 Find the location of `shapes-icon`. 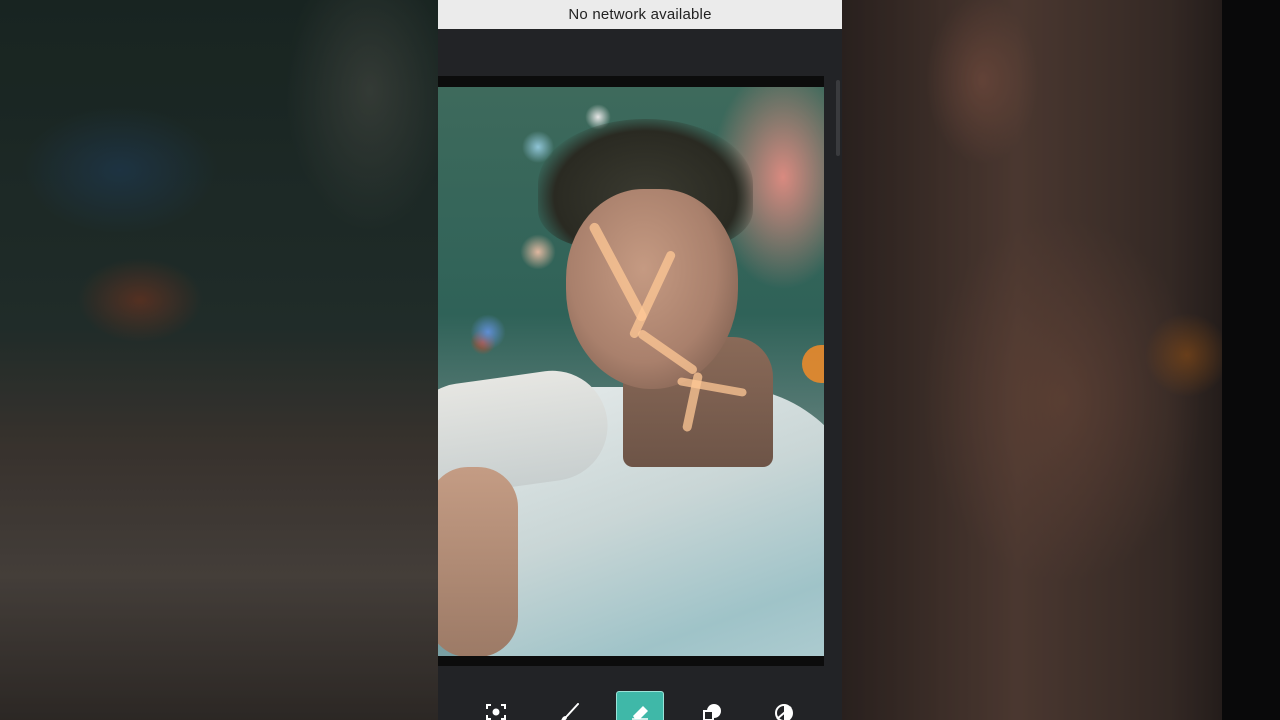

shapes-icon is located at coordinates (712, 712).